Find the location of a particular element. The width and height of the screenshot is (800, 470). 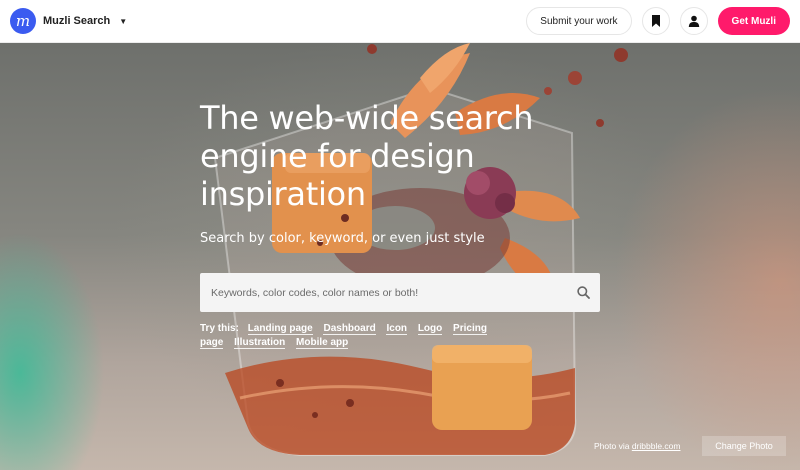

suggestion-mobile-app: Mobile app is located at coordinates (322, 343).